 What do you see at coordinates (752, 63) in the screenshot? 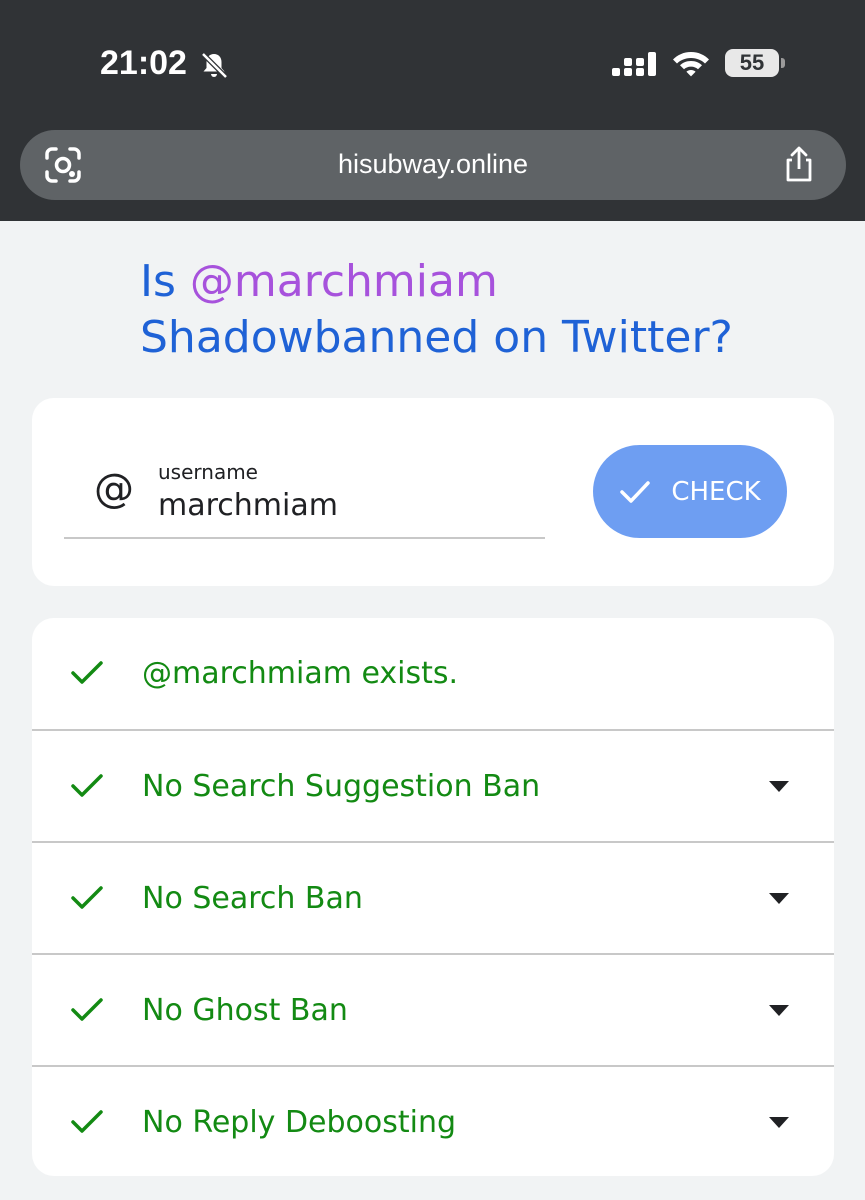
I see `battery-icon: 55` at bounding box center [752, 63].